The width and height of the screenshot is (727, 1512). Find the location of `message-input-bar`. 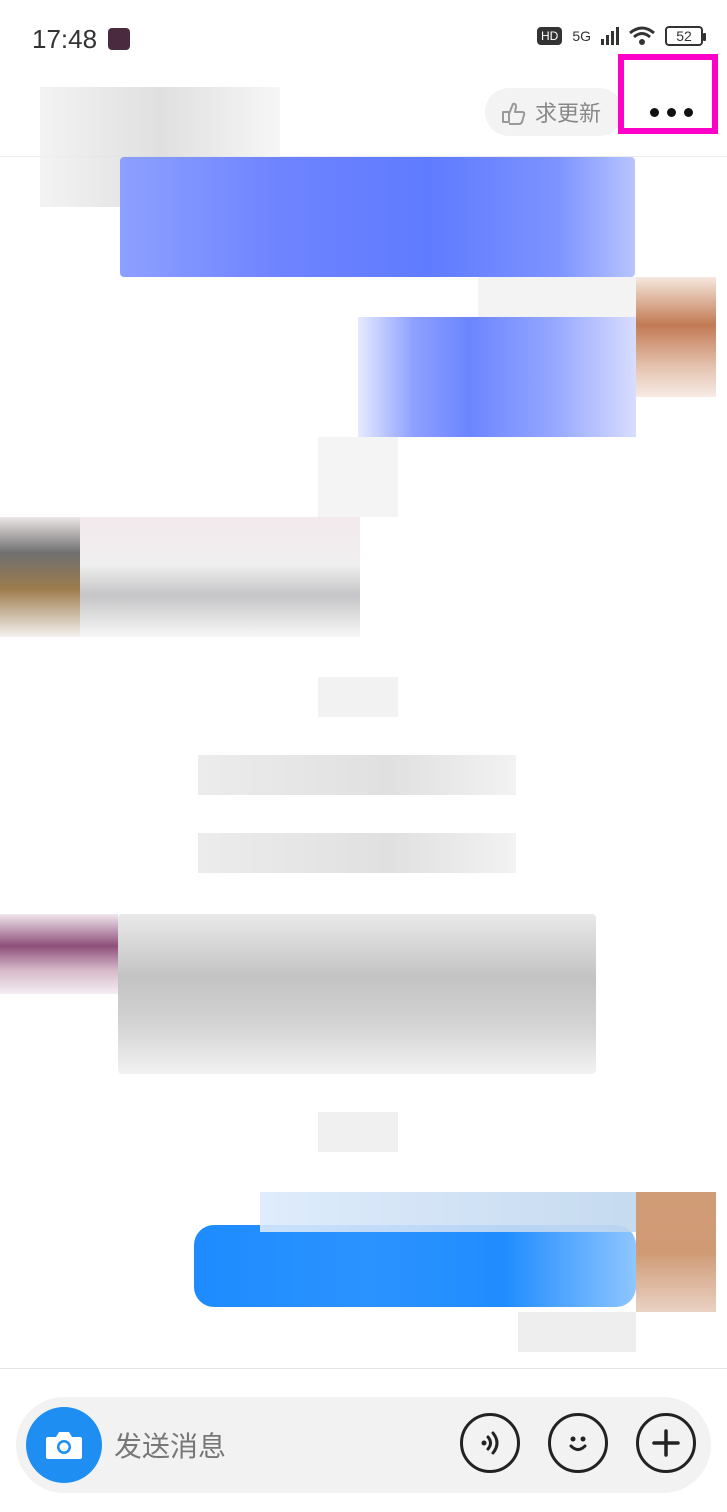

message-input-bar is located at coordinates (363, 1445).